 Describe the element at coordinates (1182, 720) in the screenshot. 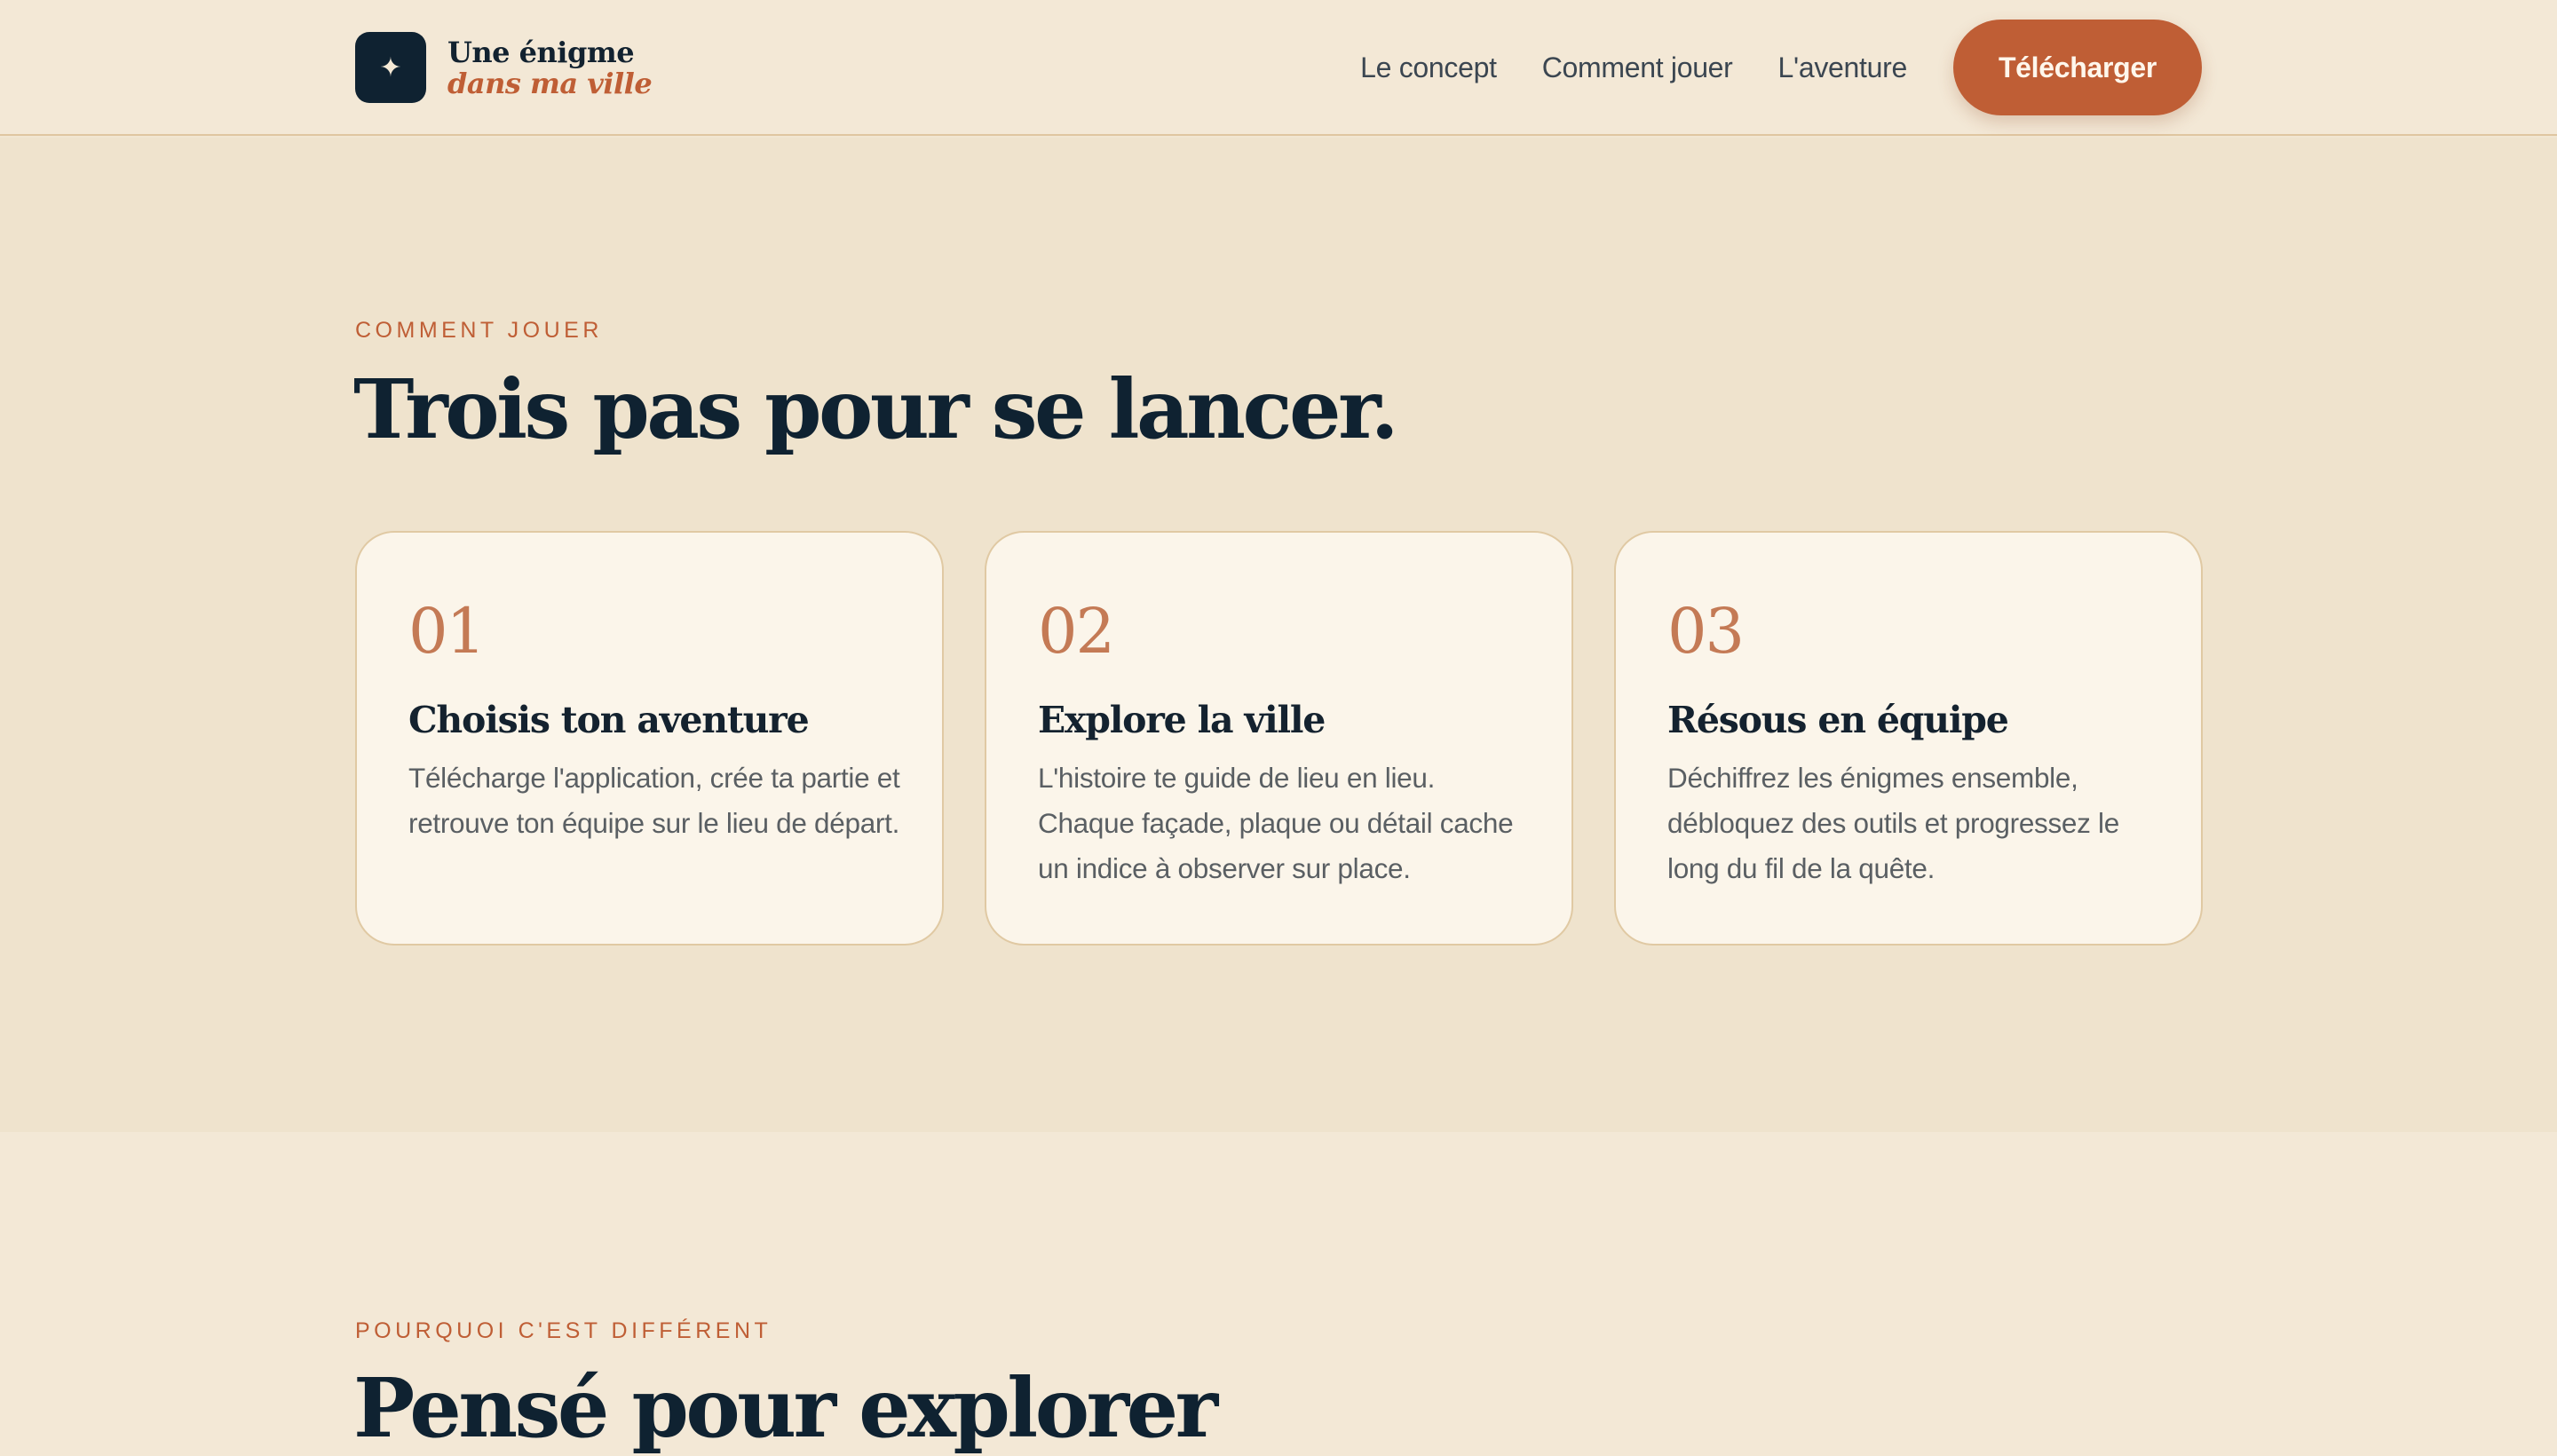

I see `step-title: Explore la ville` at that location.